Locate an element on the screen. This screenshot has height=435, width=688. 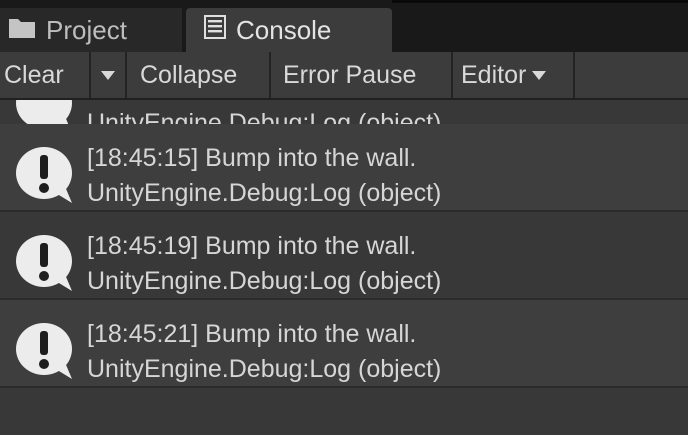
log-entry-message: [18:45:15] Bump into the wall. is located at coordinates (252, 158).